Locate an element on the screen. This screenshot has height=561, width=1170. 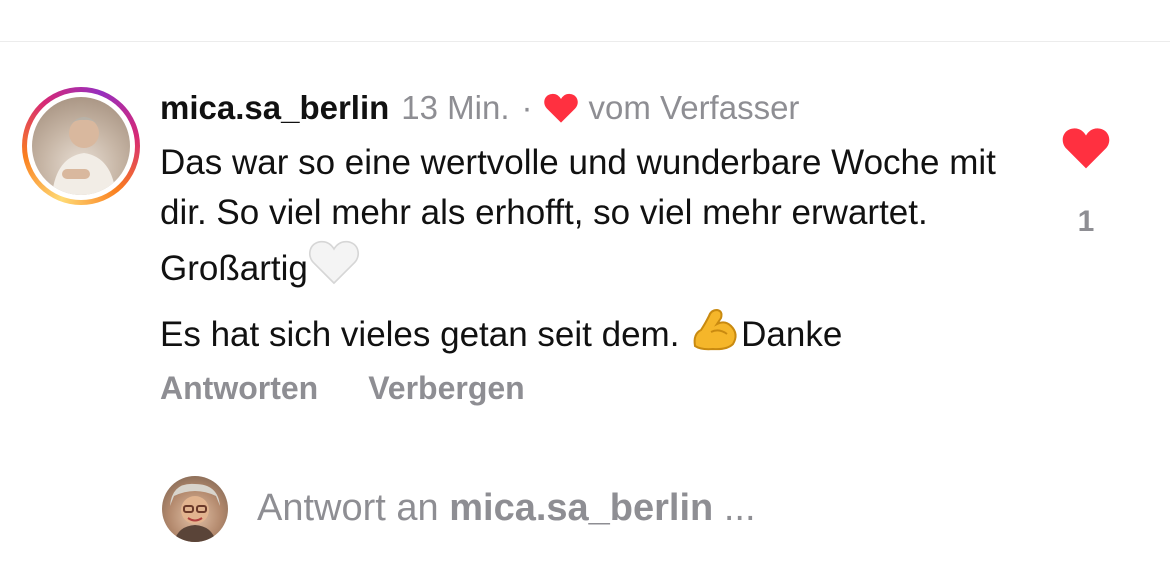
like-column: 1 is located at coordinates (1086, 182).